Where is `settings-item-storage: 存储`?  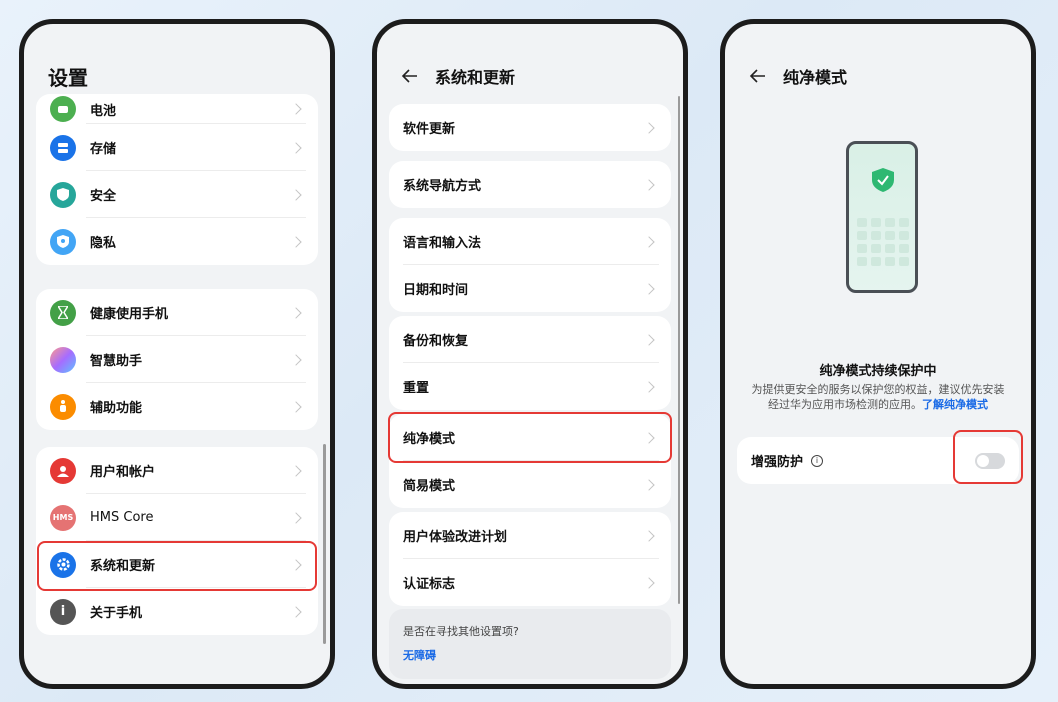
settings-item-storage: 存储 is located at coordinates (177, 147).